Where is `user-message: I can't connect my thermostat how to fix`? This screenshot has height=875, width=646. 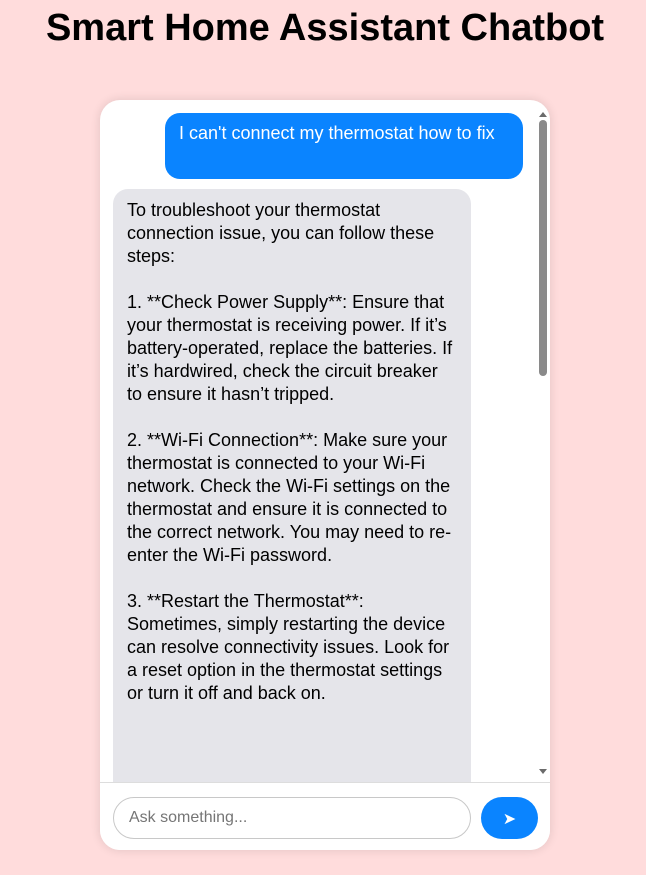 user-message: I can't connect my thermostat how to fix is located at coordinates (344, 146).